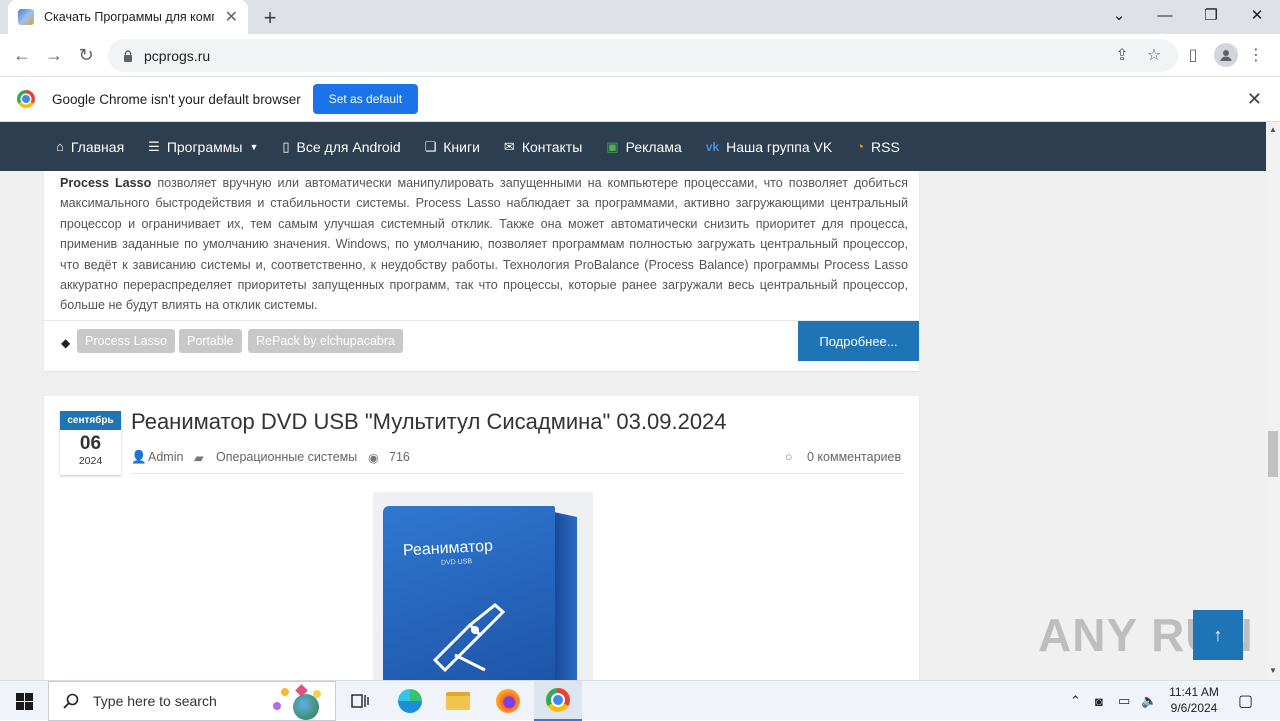 The image size is (1280, 721). What do you see at coordinates (1256, 55) in the screenshot?
I see `menu-icon: ⋮` at bounding box center [1256, 55].